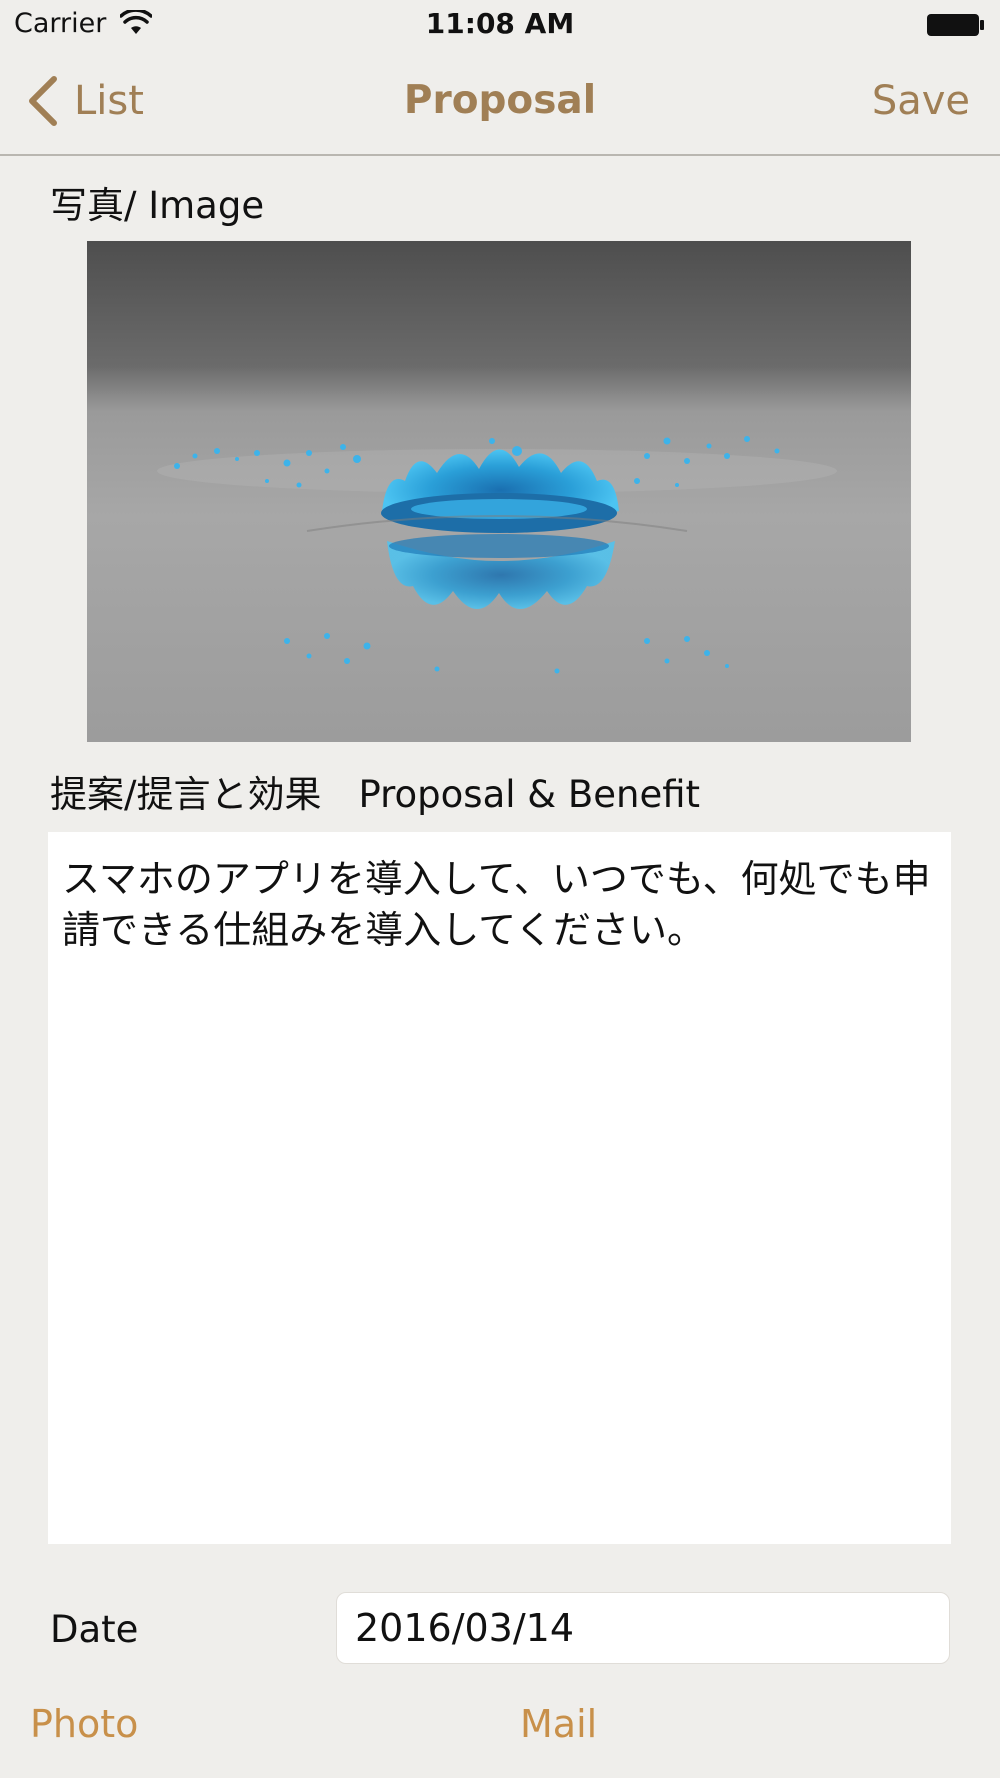  Describe the element at coordinates (500, 100) in the screenshot. I see `page-title: Proposal` at that location.